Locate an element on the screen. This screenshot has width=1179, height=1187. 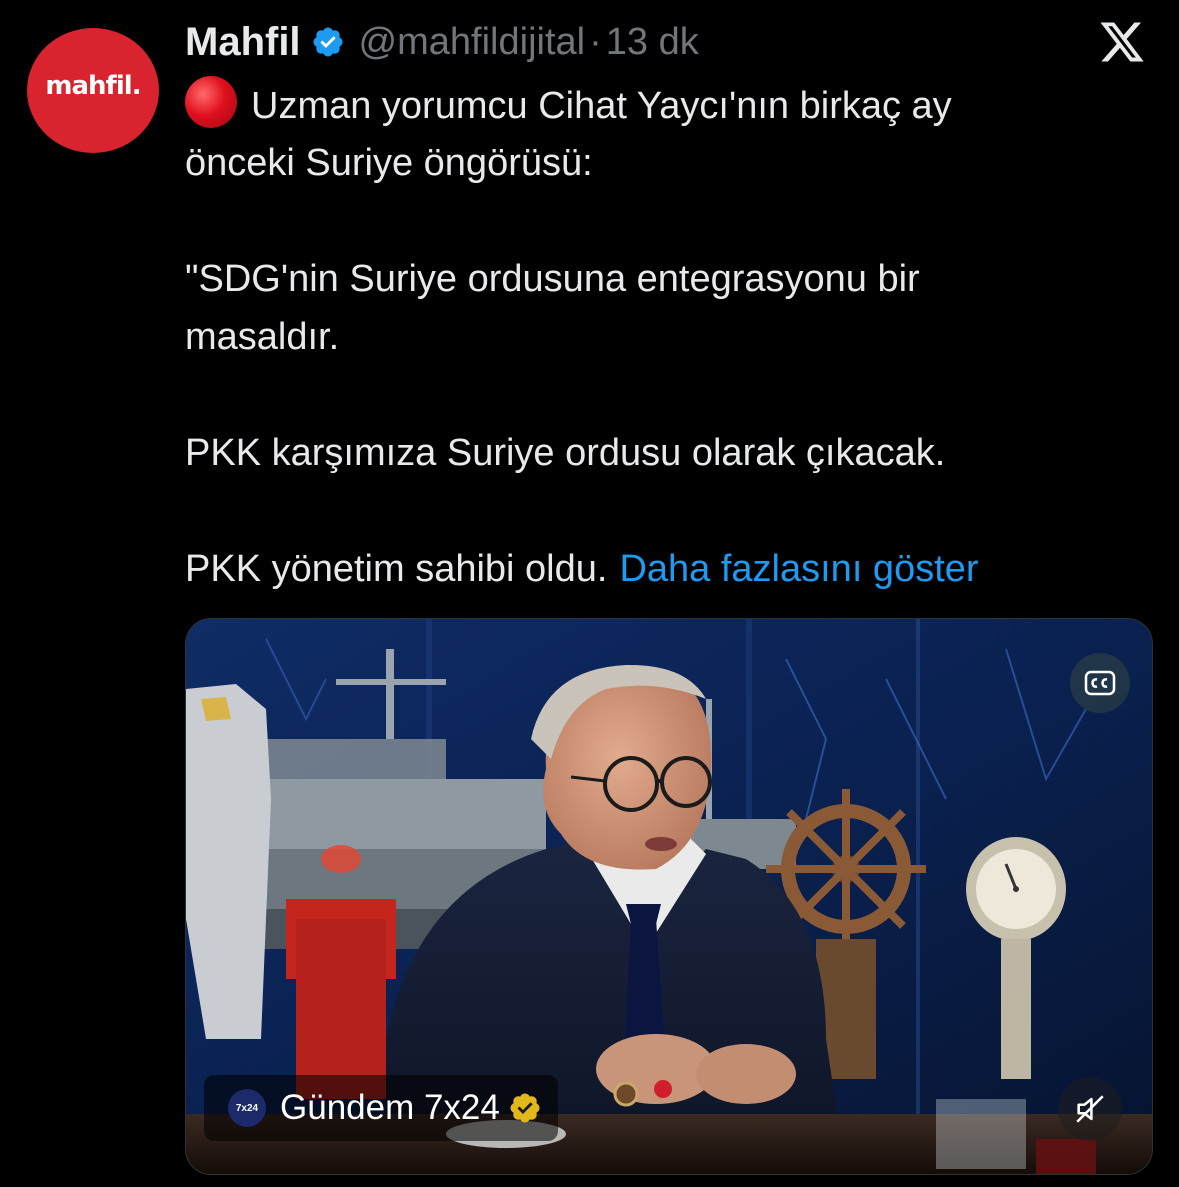
tweet-text-line-6: PKK yönetim sahibi oldu. is located at coordinates (396, 569).